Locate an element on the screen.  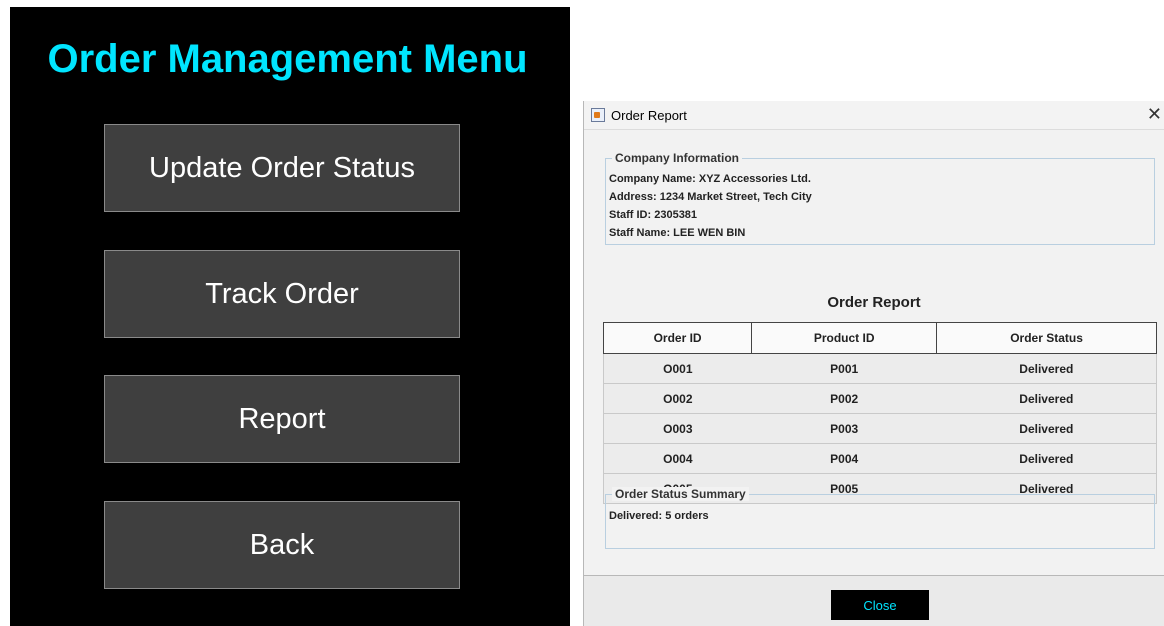
cell-order-id: O001 is located at coordinates (677, 368).